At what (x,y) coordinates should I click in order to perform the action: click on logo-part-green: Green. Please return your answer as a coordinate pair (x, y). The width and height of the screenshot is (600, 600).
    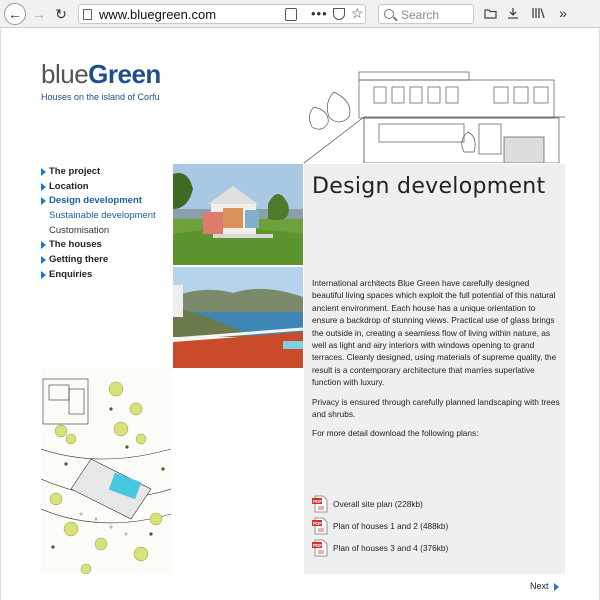
    Looking at the image, I should click on (124, 74).